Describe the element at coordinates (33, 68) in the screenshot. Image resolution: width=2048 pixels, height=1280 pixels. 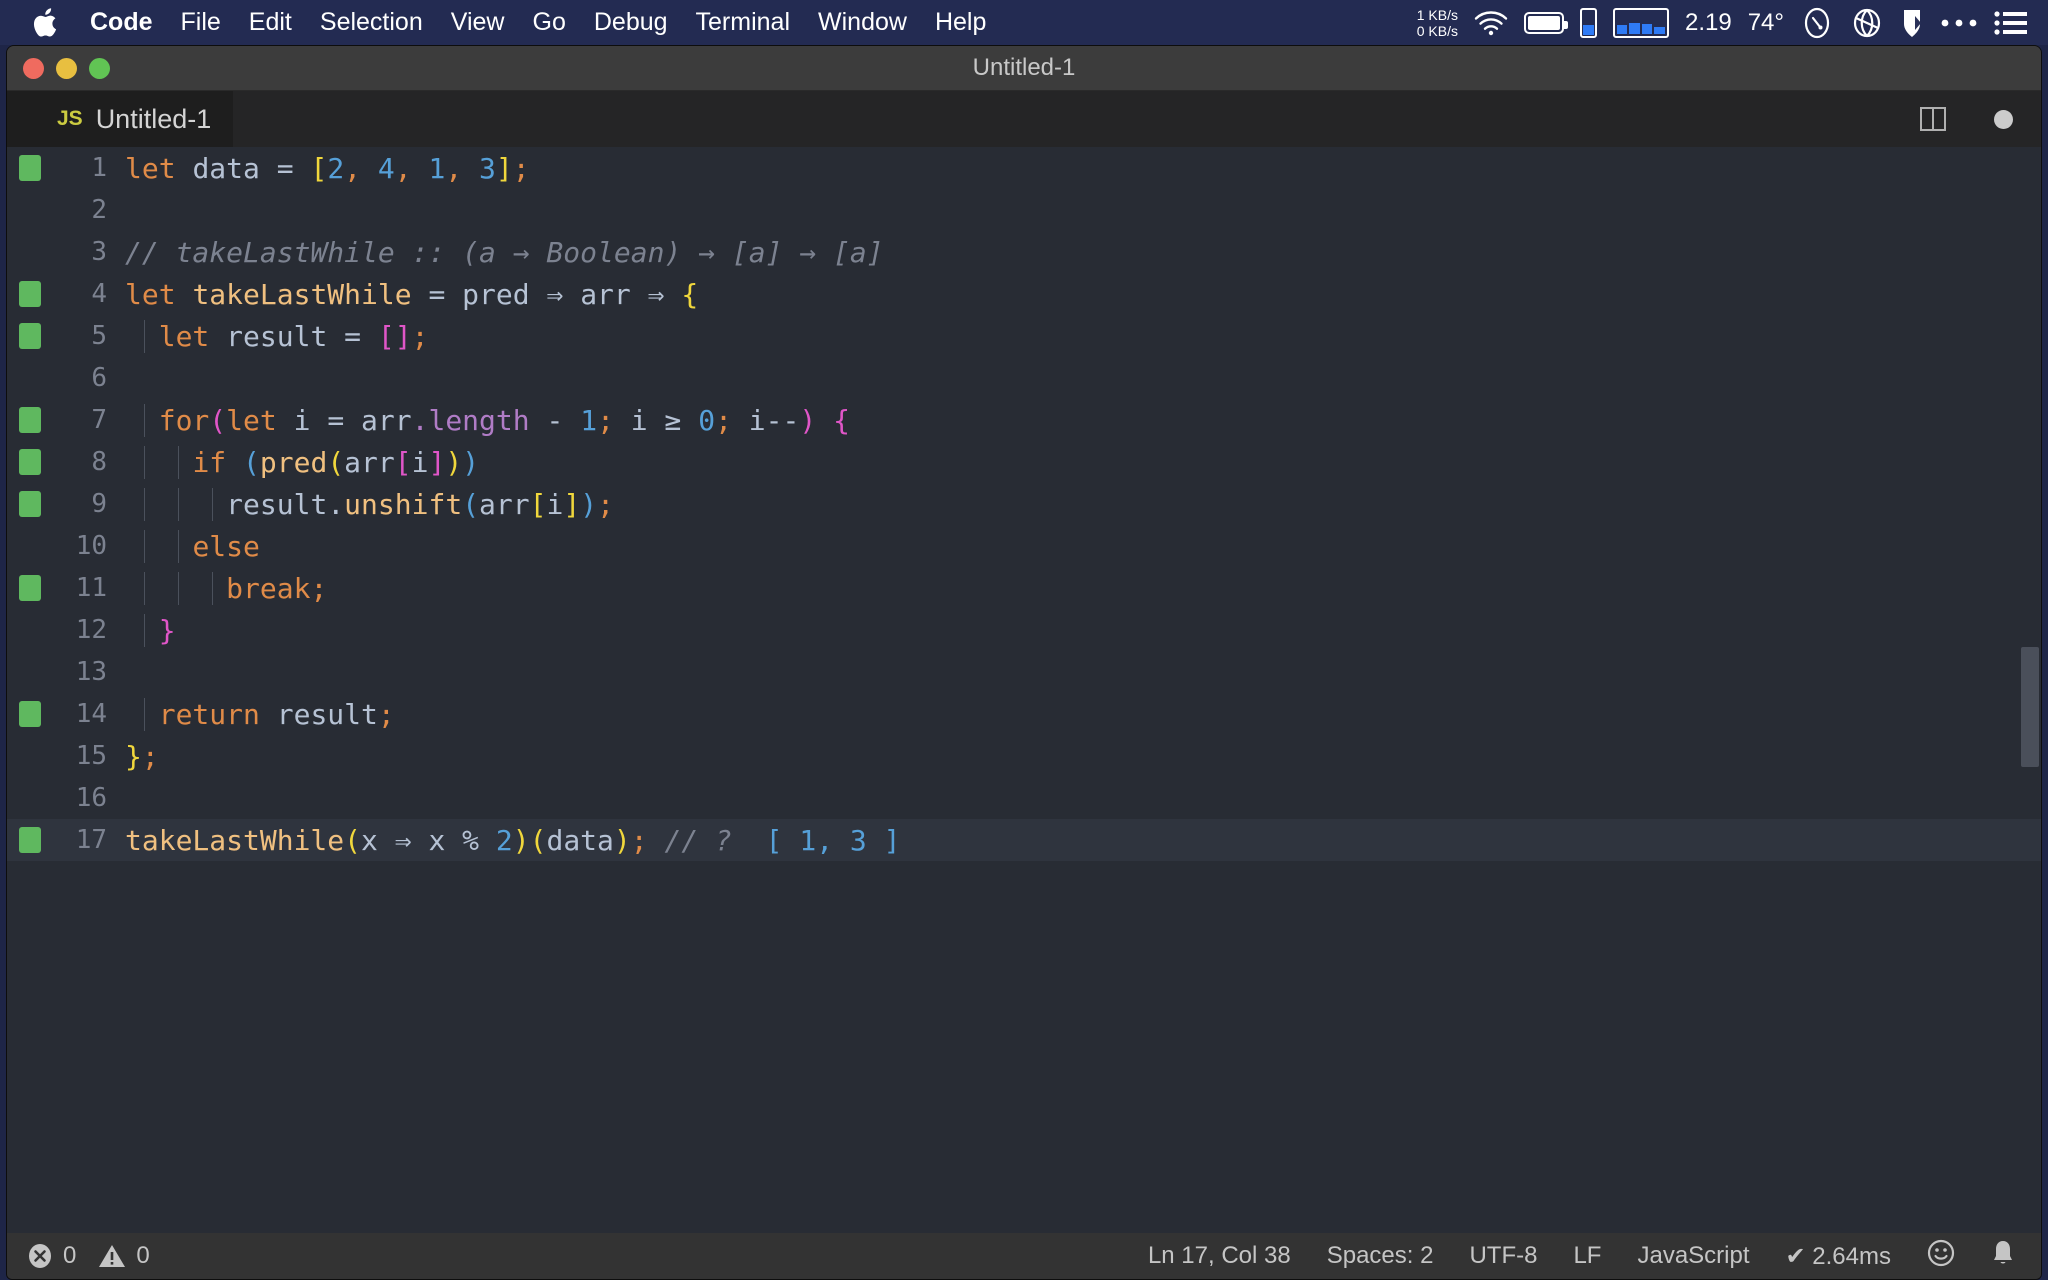
I see `close-button` at that location.